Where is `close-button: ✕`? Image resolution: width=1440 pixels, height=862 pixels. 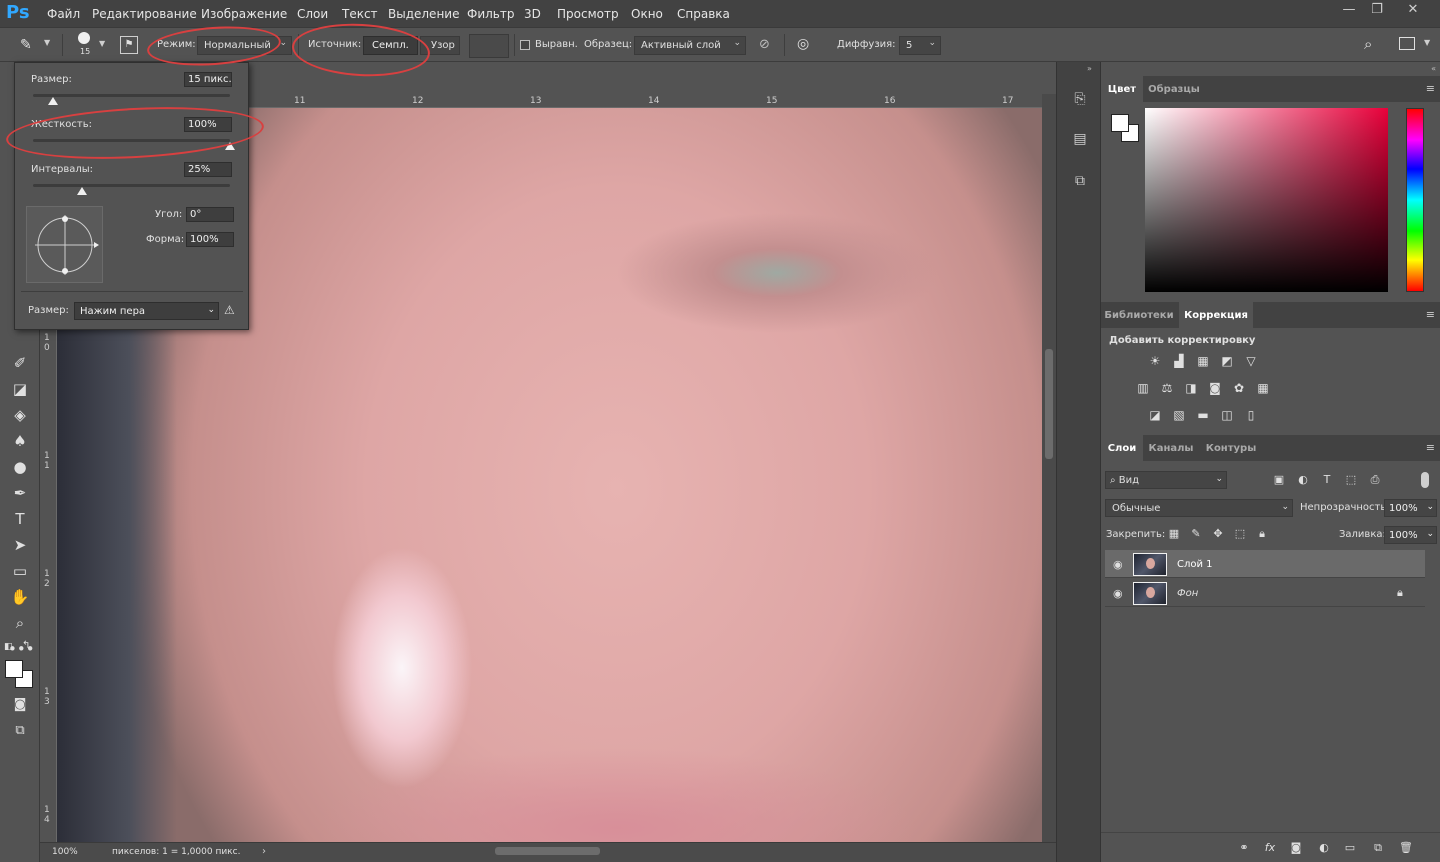 close-button: ✕ is located at coordinates (1413, 11).